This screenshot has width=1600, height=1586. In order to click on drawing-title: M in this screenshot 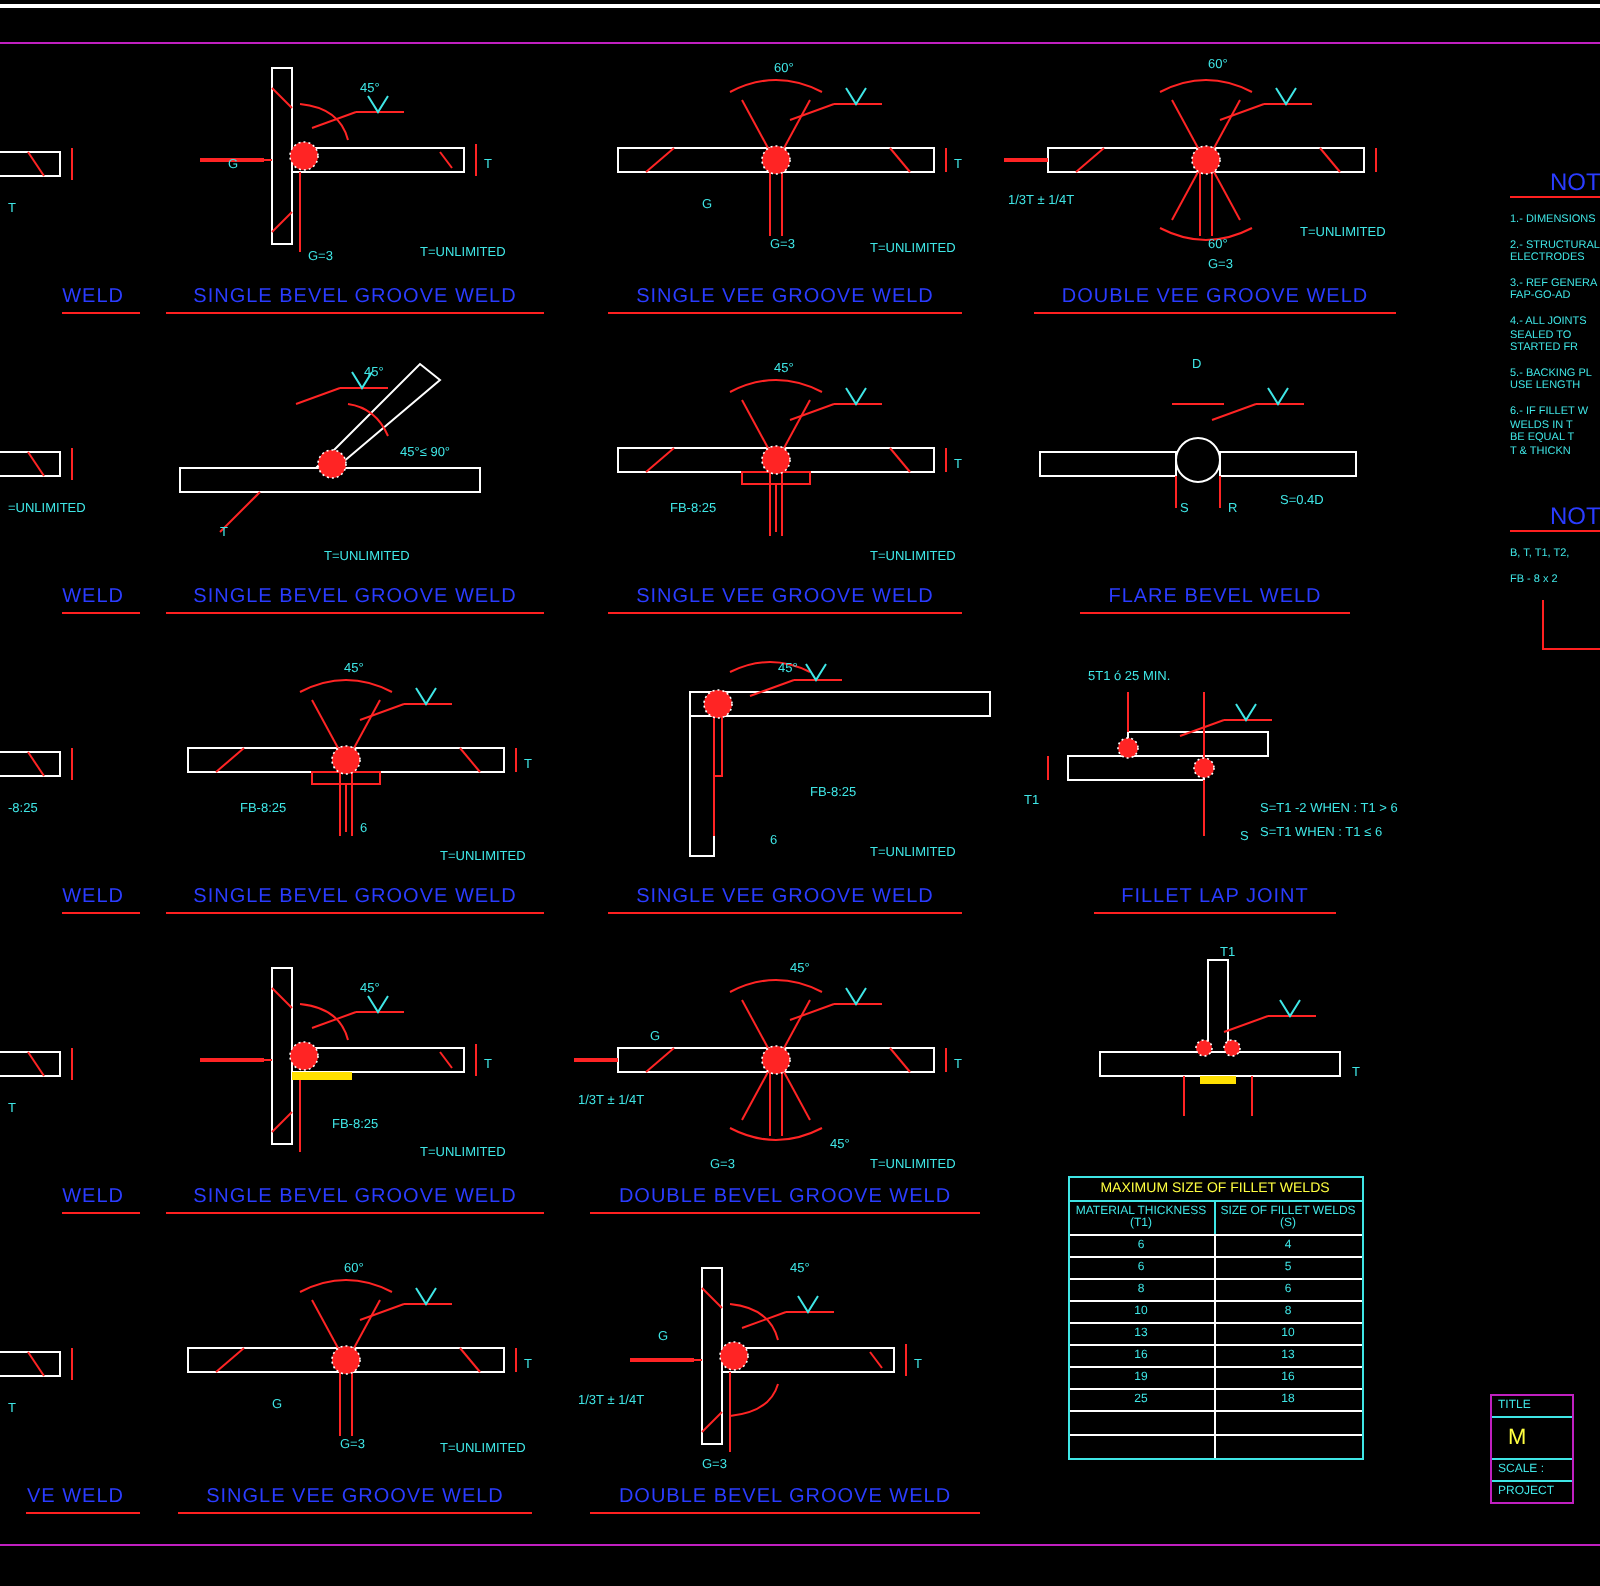, I will do `click(1532, 1439)`.